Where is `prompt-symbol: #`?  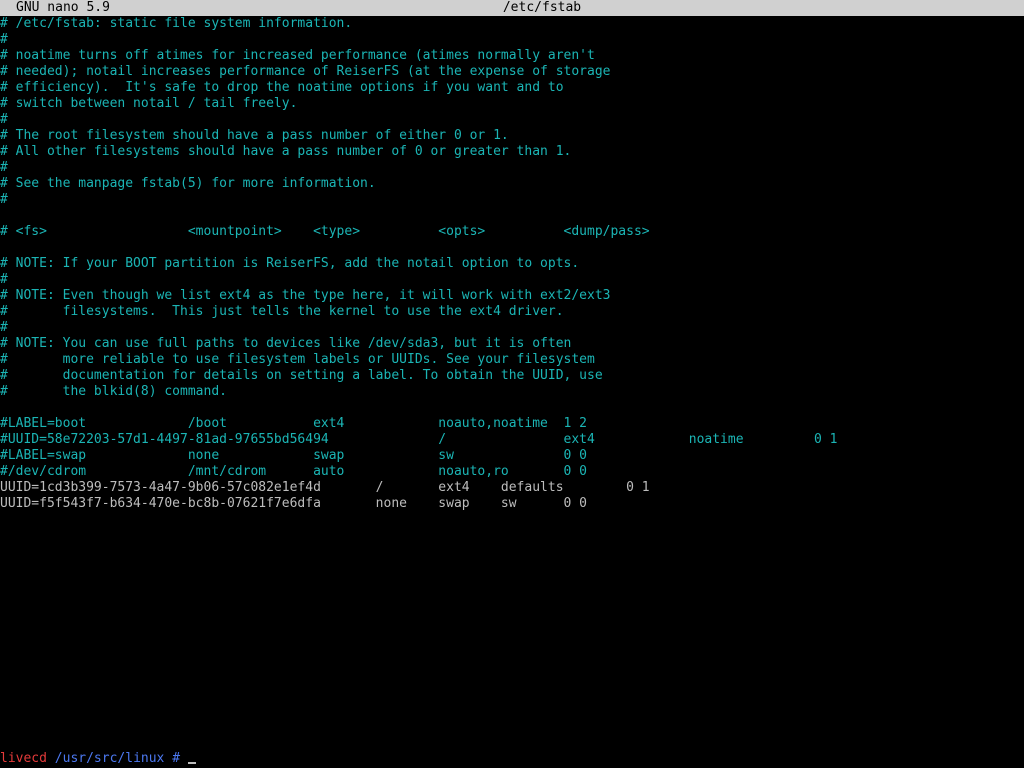
prompt-symbol: # is located at coordinates (176, 758).